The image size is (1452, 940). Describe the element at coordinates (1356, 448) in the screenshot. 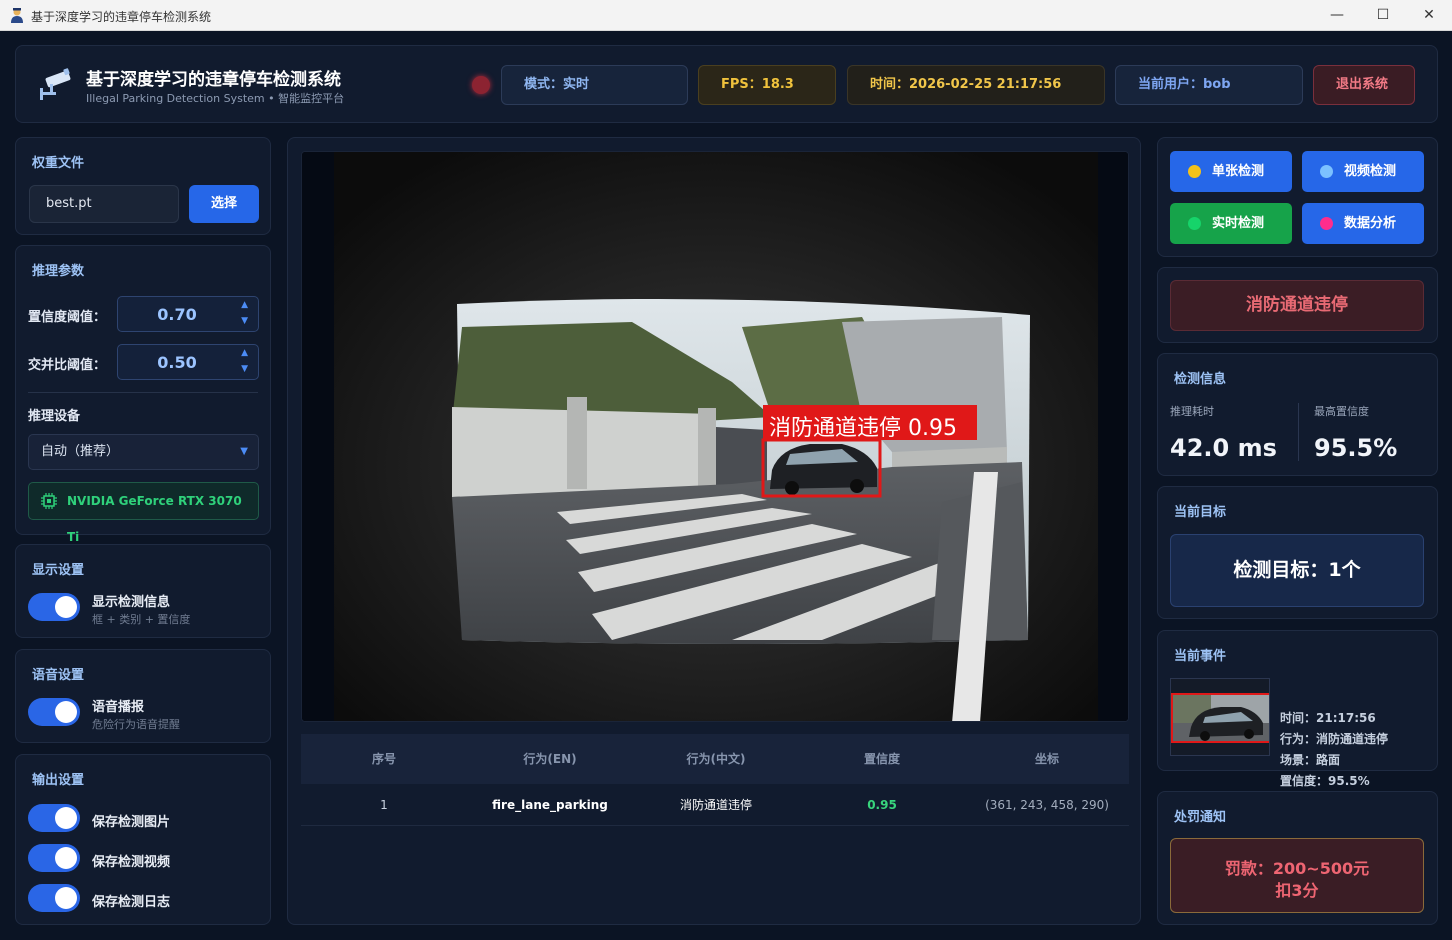

I see `max-confidence-value: 95.5%` at that location.